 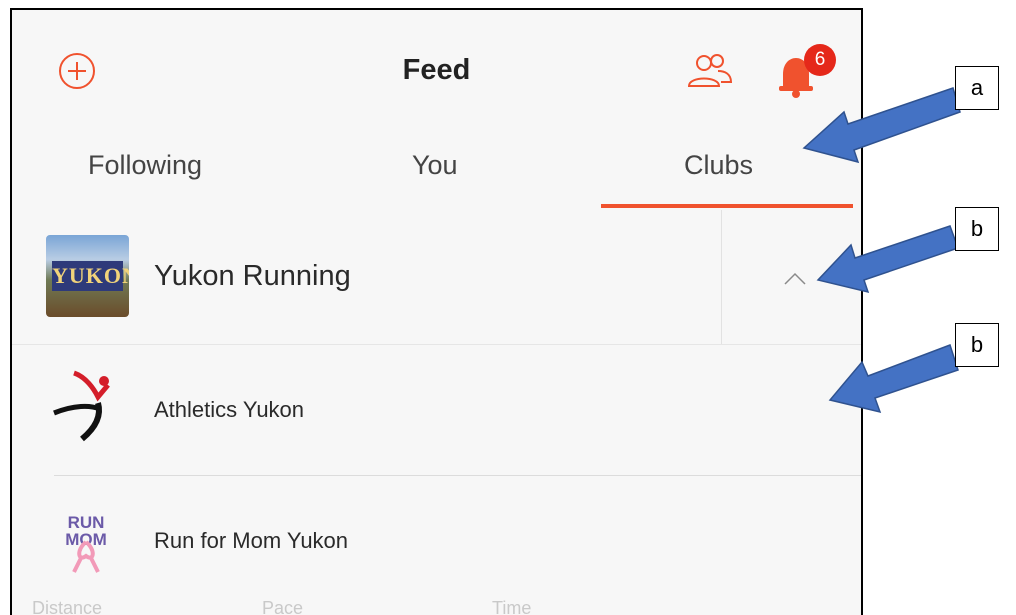 I want to click on chevron-up-icon, so click(x=795, y=279).